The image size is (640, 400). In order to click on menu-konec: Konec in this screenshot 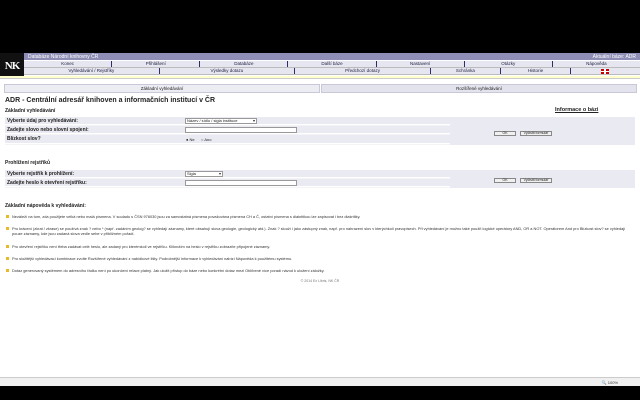, I will do `click(67, 64)`.